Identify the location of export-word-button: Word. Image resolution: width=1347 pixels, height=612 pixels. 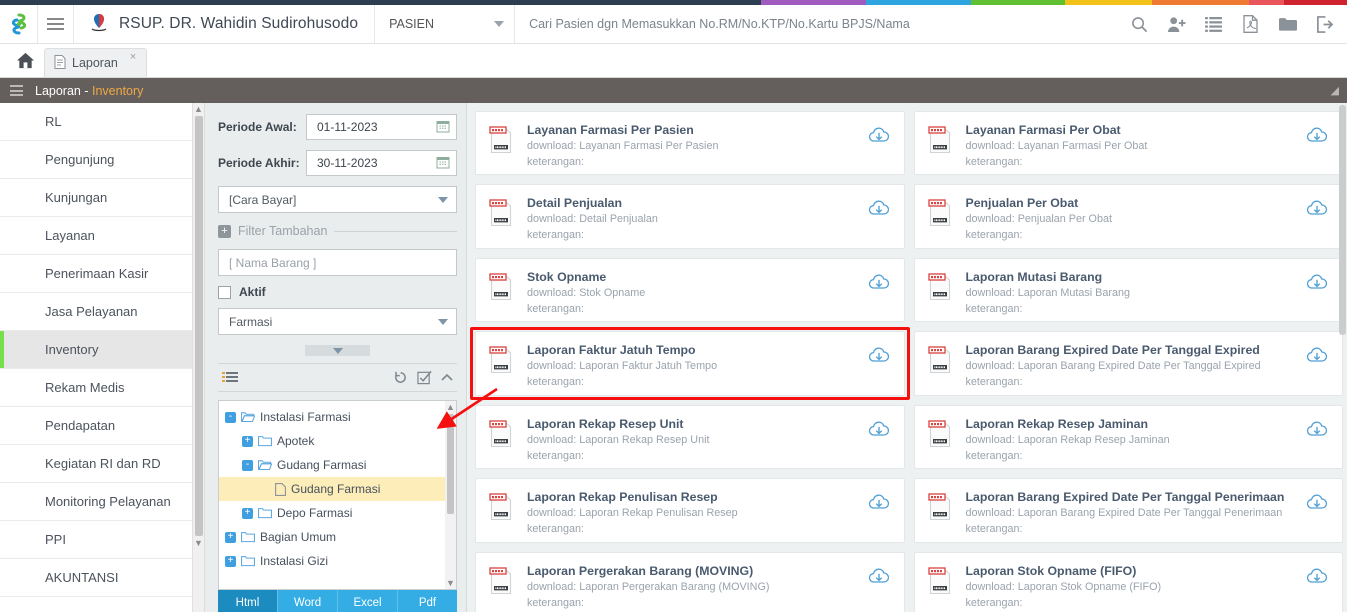
(308, 601).